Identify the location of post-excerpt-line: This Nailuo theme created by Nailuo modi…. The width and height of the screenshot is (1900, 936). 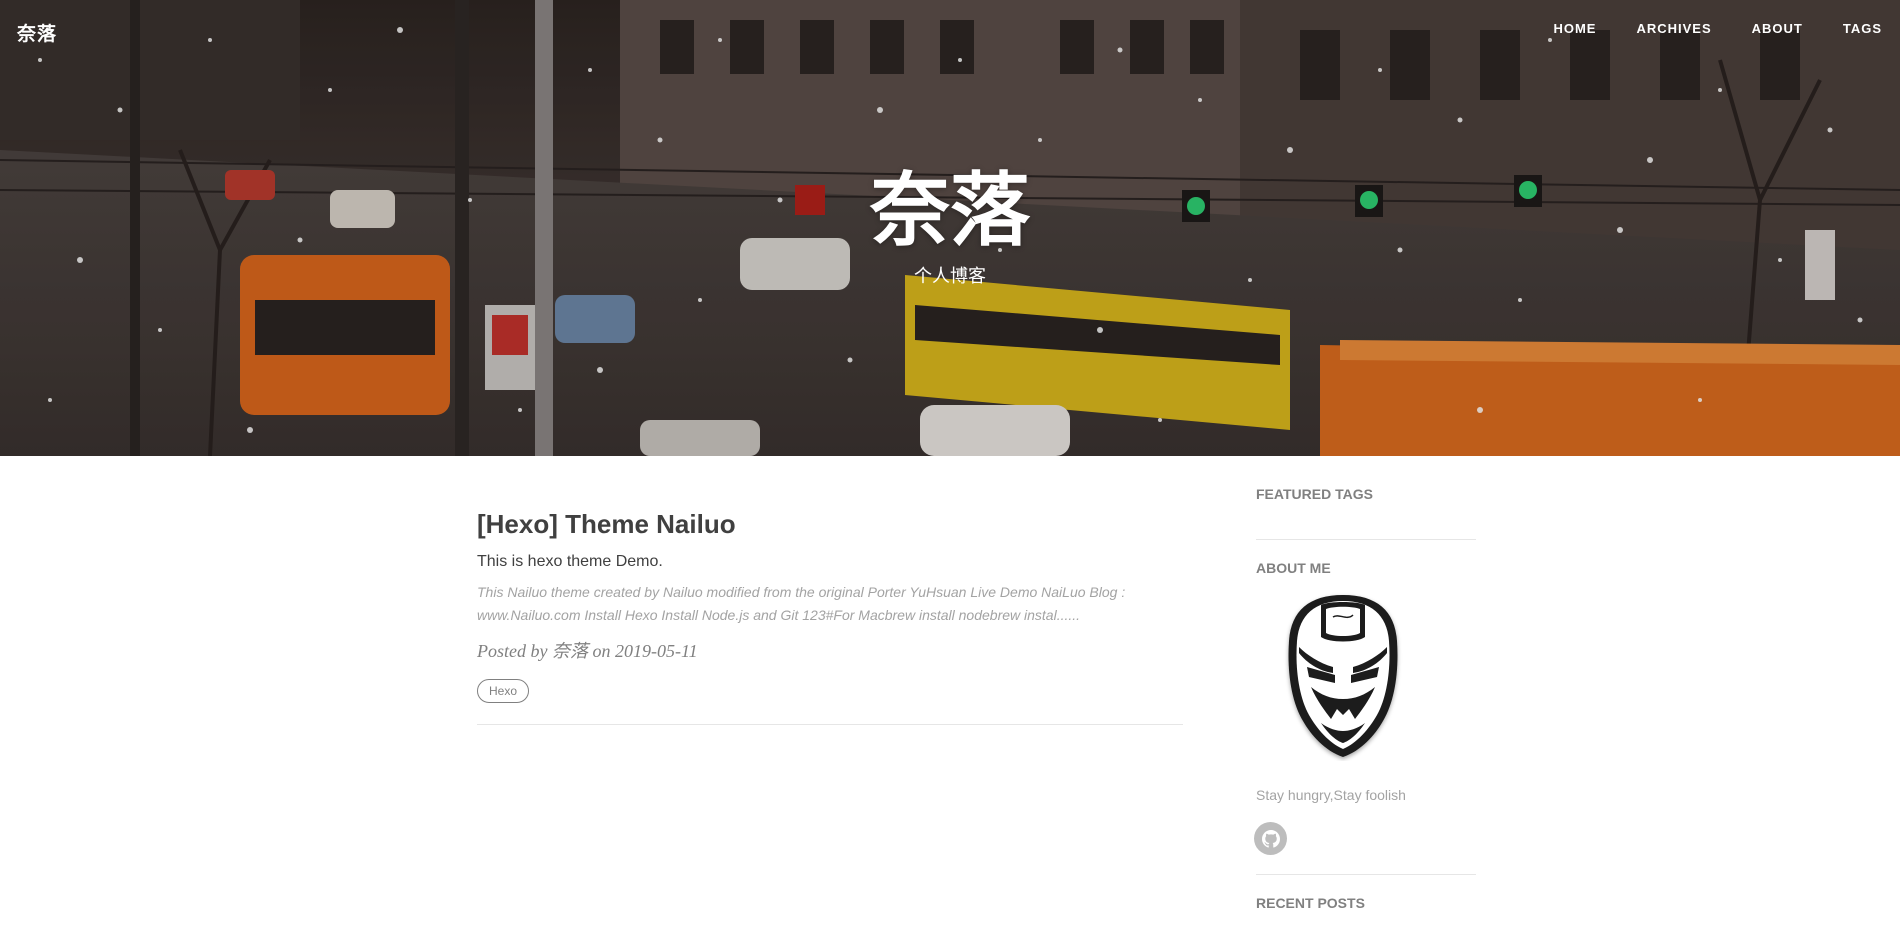
(801, 592).